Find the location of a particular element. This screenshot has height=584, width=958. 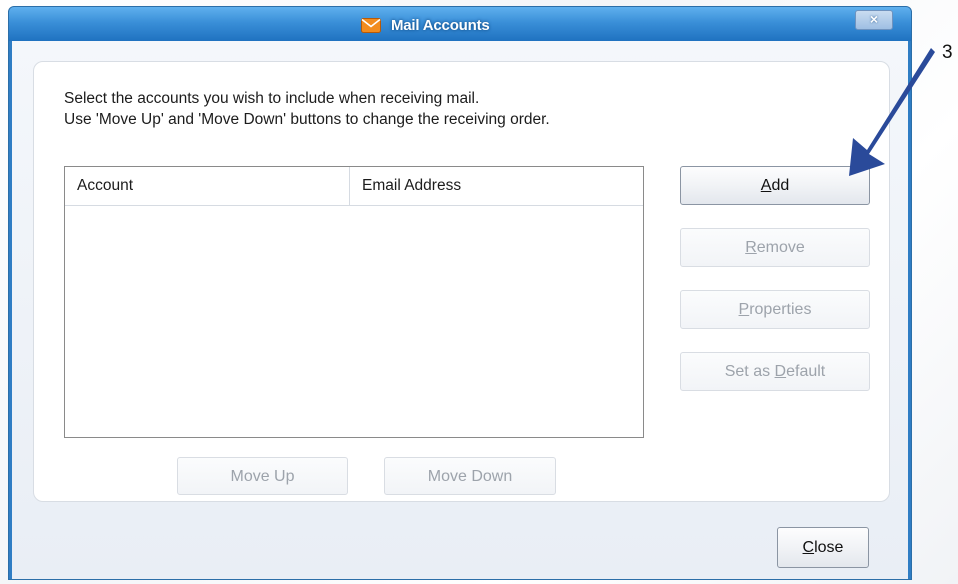

annotation-arrow is located at coordinates (892, 112).